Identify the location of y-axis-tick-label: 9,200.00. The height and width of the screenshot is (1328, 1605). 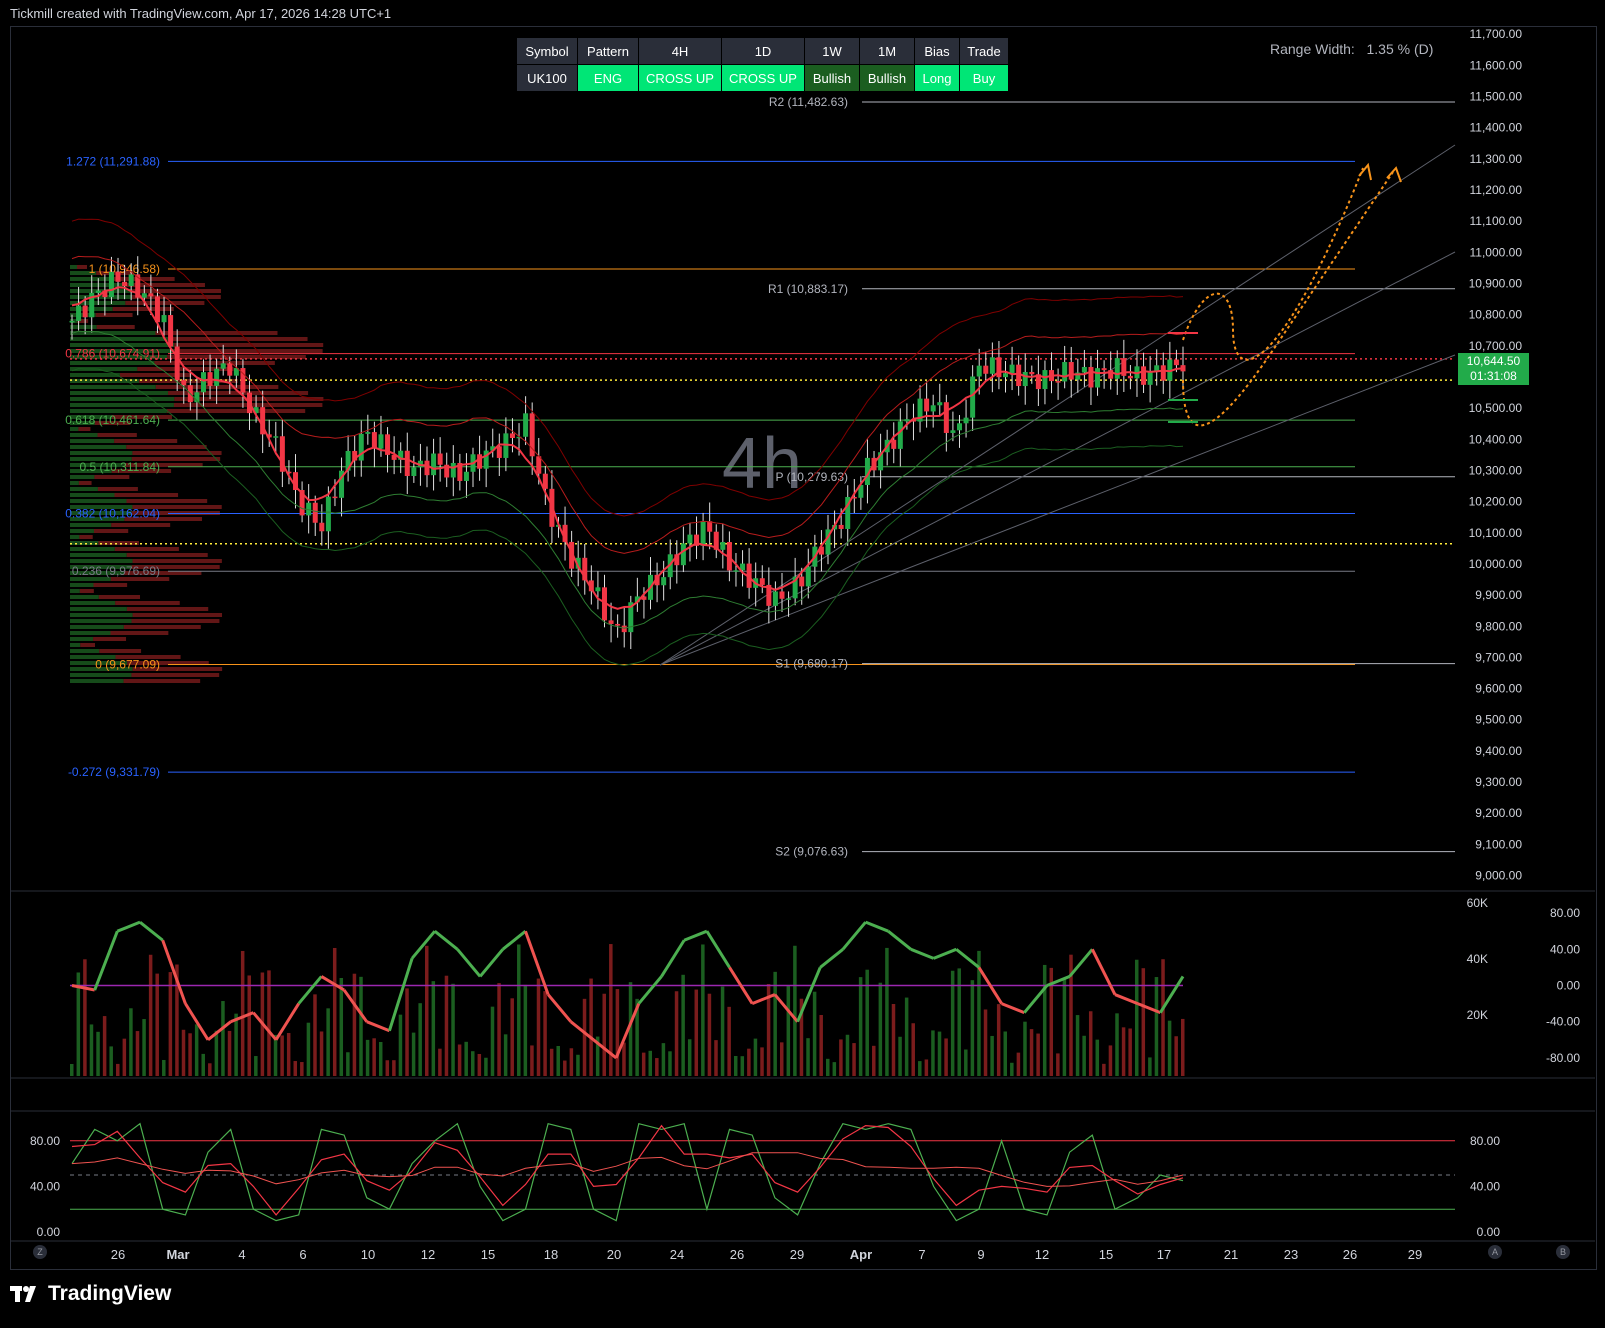
(1498, 813).